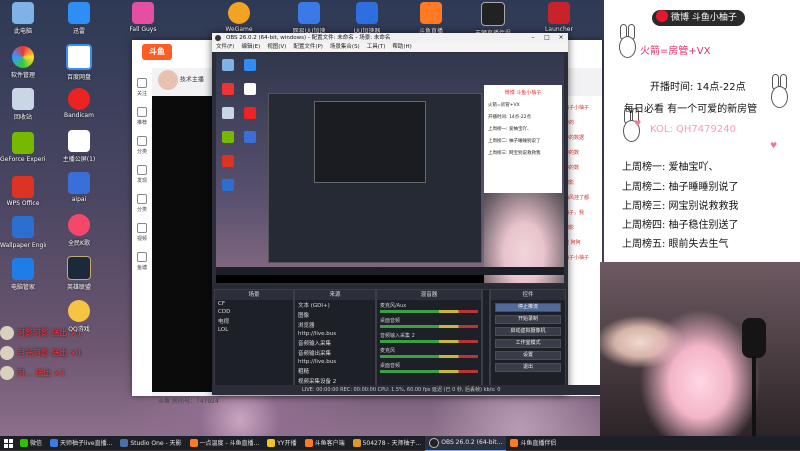  Describe the element at coordinates (572, 168) in the screenshot. I see `danmaku-item: 中的数` at that location.